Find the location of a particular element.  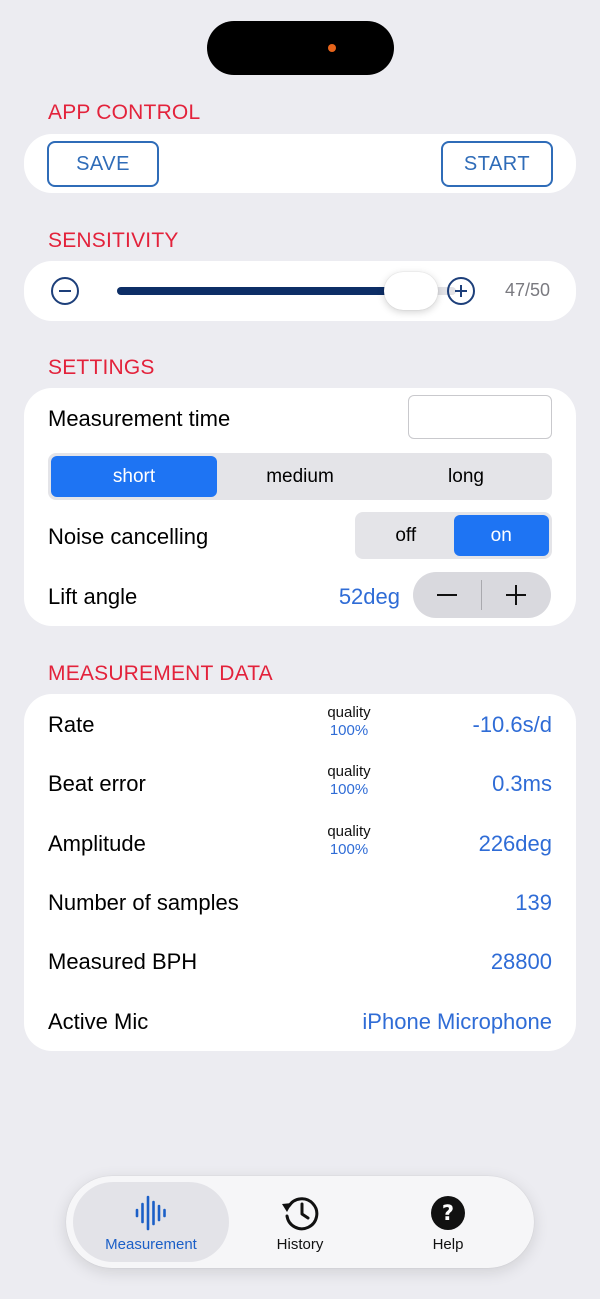

segment-medium: medium is located at coordinates (300, 476).